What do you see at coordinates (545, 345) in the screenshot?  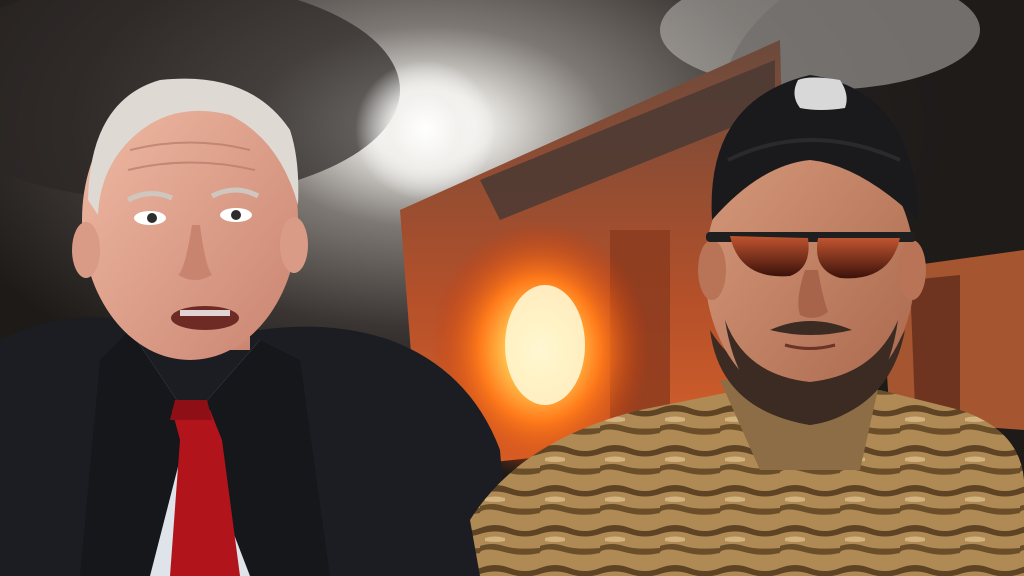 I see `fire-core` at bounding box center [545, 345].